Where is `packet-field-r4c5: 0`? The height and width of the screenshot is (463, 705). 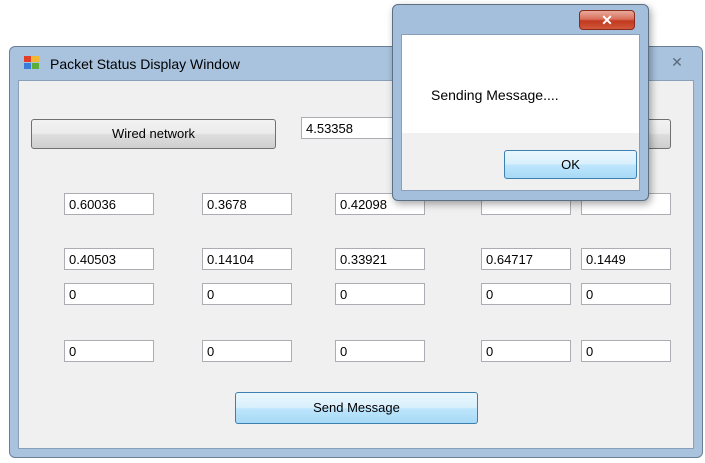
packet-field-r4c5: 0 is located at coordinates (626, 351).